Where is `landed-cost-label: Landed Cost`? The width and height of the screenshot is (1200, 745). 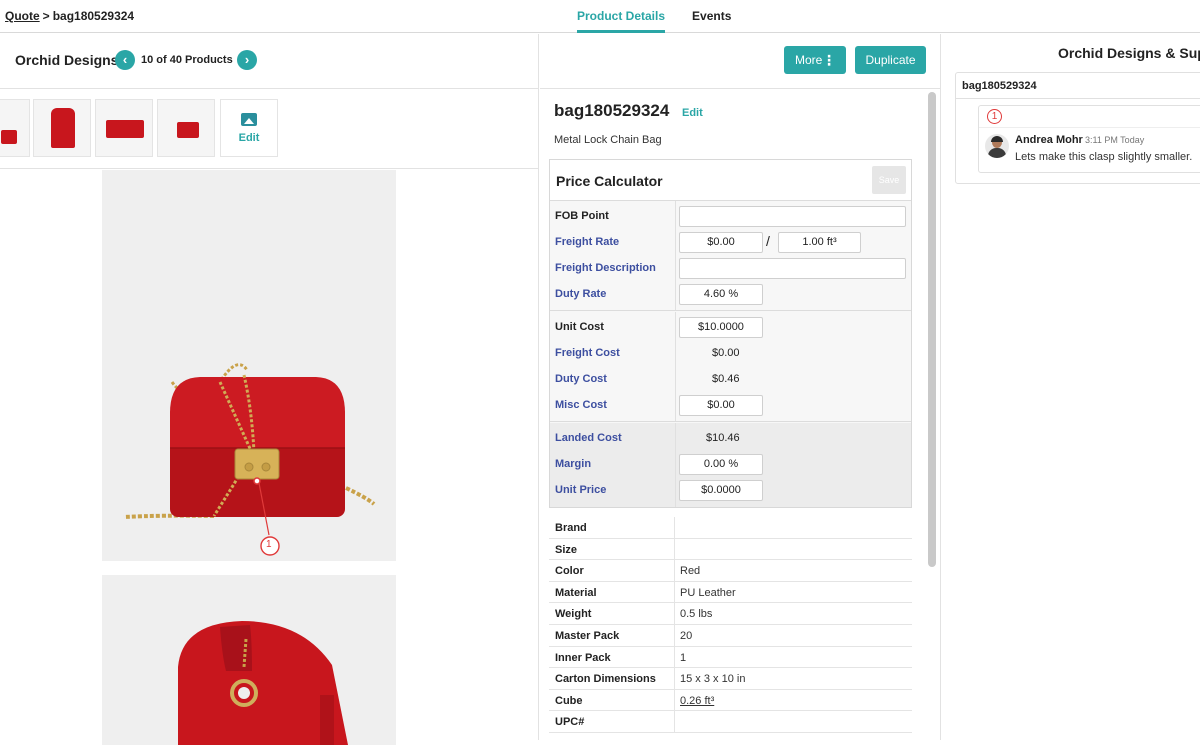 landed-cost-label: Landed Cost is located at coordinates (588, 438).